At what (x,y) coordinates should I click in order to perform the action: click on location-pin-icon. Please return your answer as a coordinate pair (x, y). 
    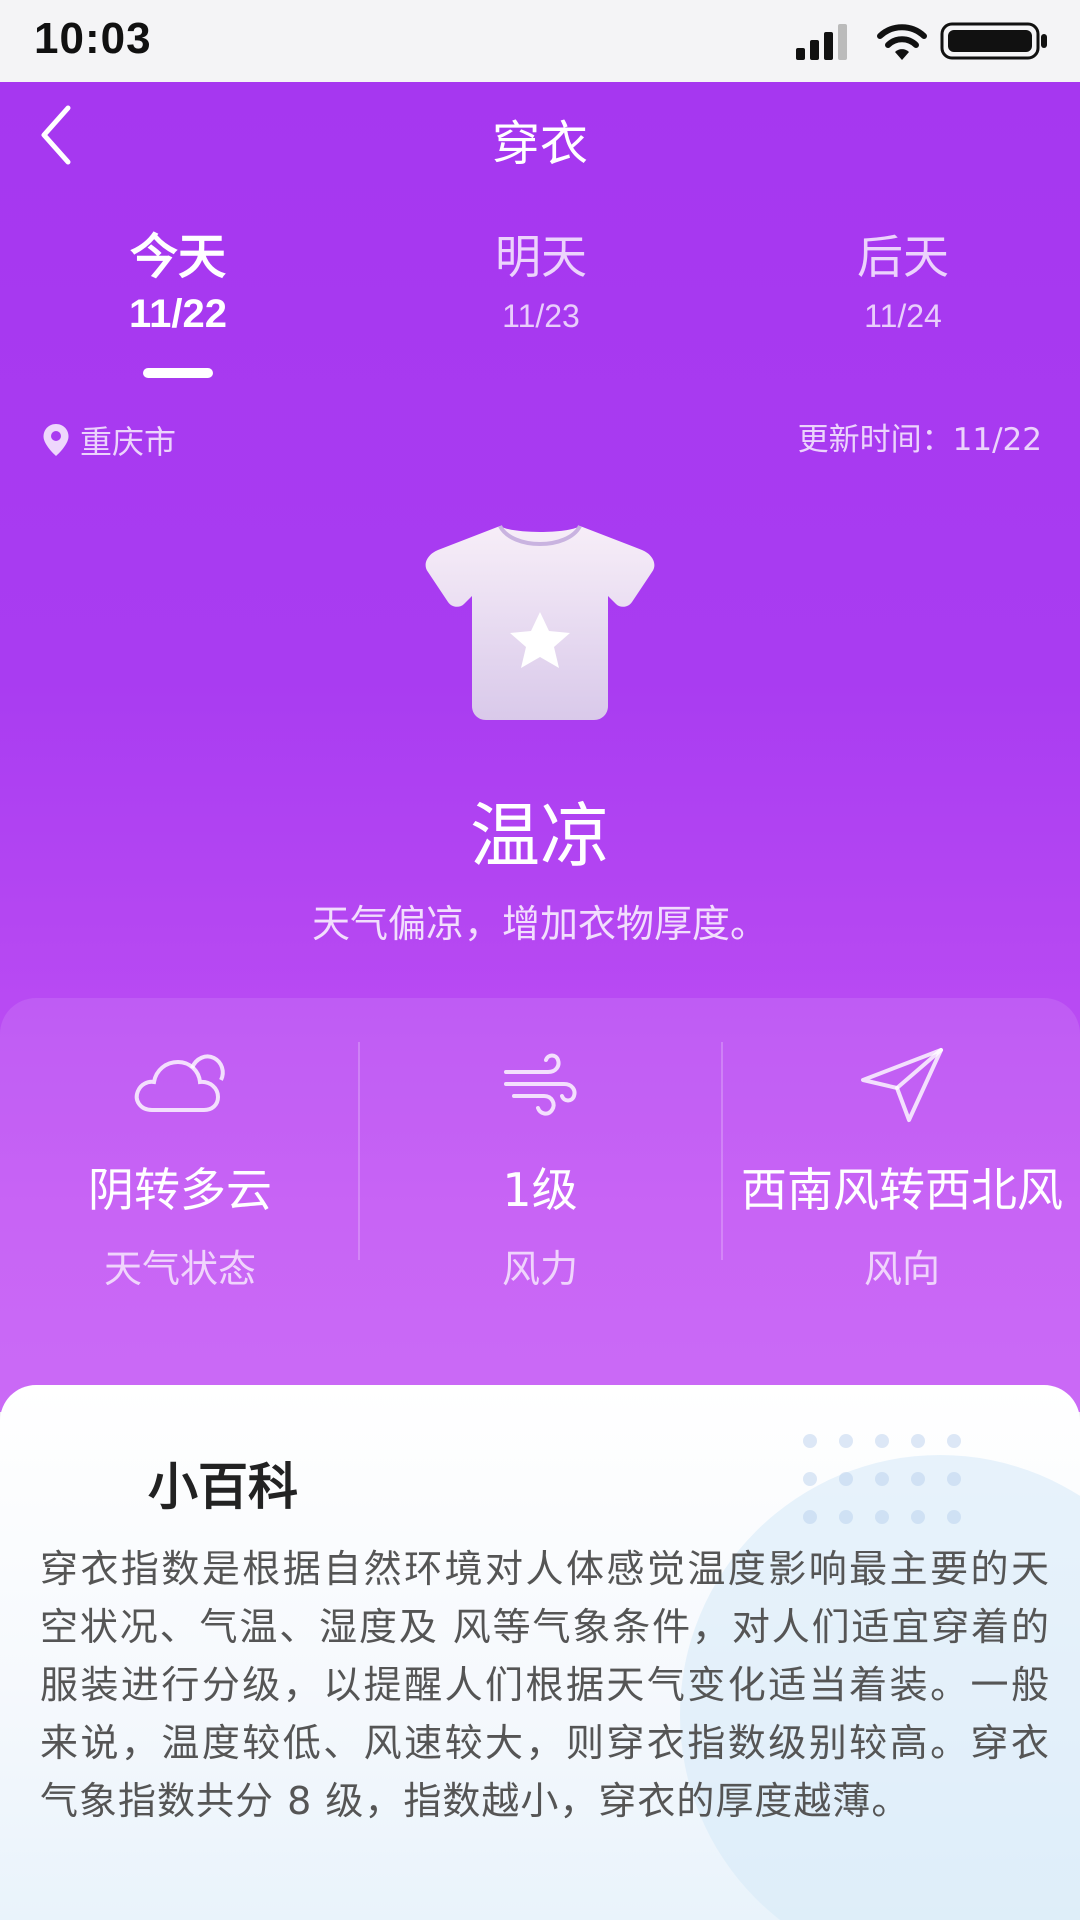
    Looking at the image, I should click on (56, 440).